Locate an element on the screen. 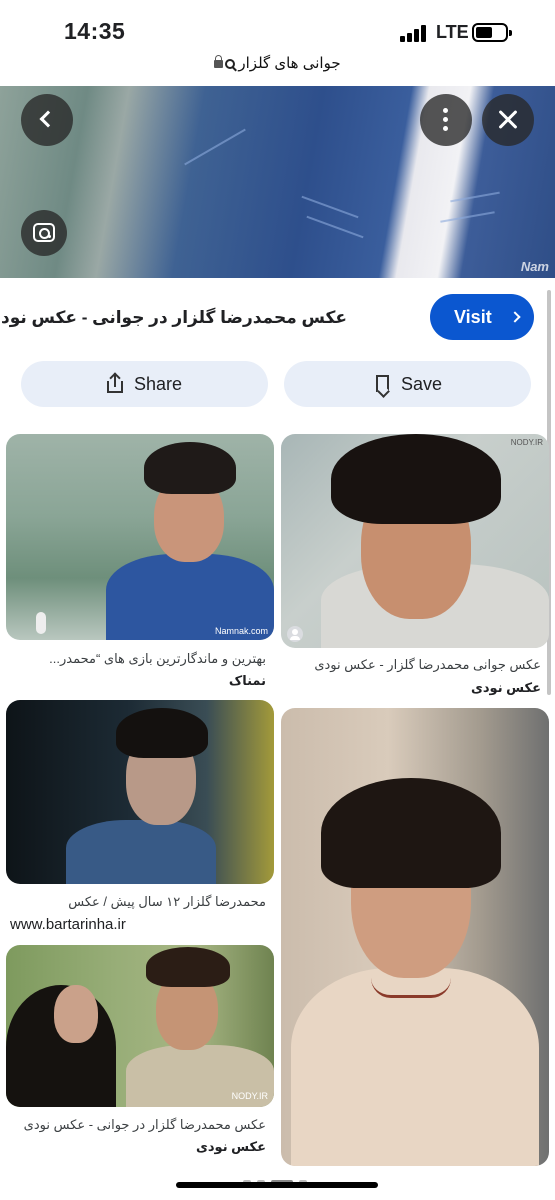  lens-button is located at coordinates (44, 233).